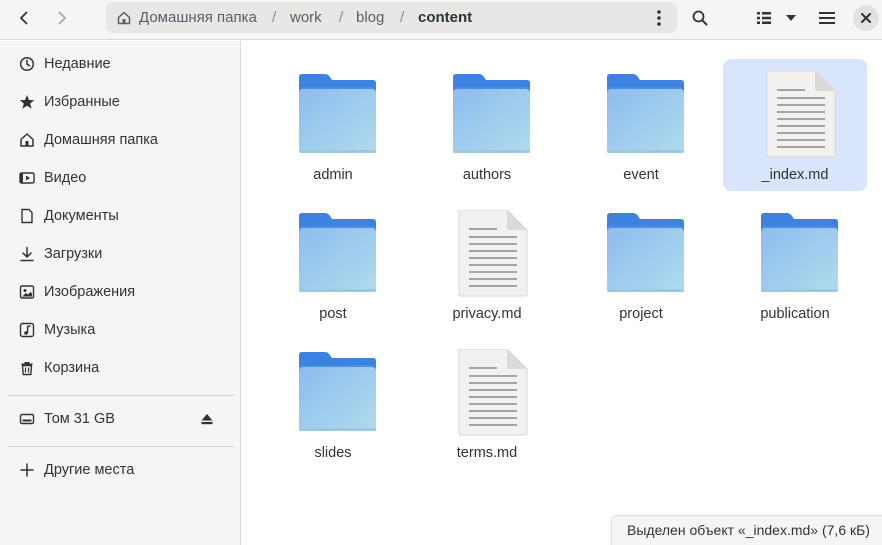 The height and width of the screenshot is (545, 882). What do you see at coordinates (90, 292) in the screenshot?
I see `sidebar-item-label: Изображения` at bounding box center [90, 292].